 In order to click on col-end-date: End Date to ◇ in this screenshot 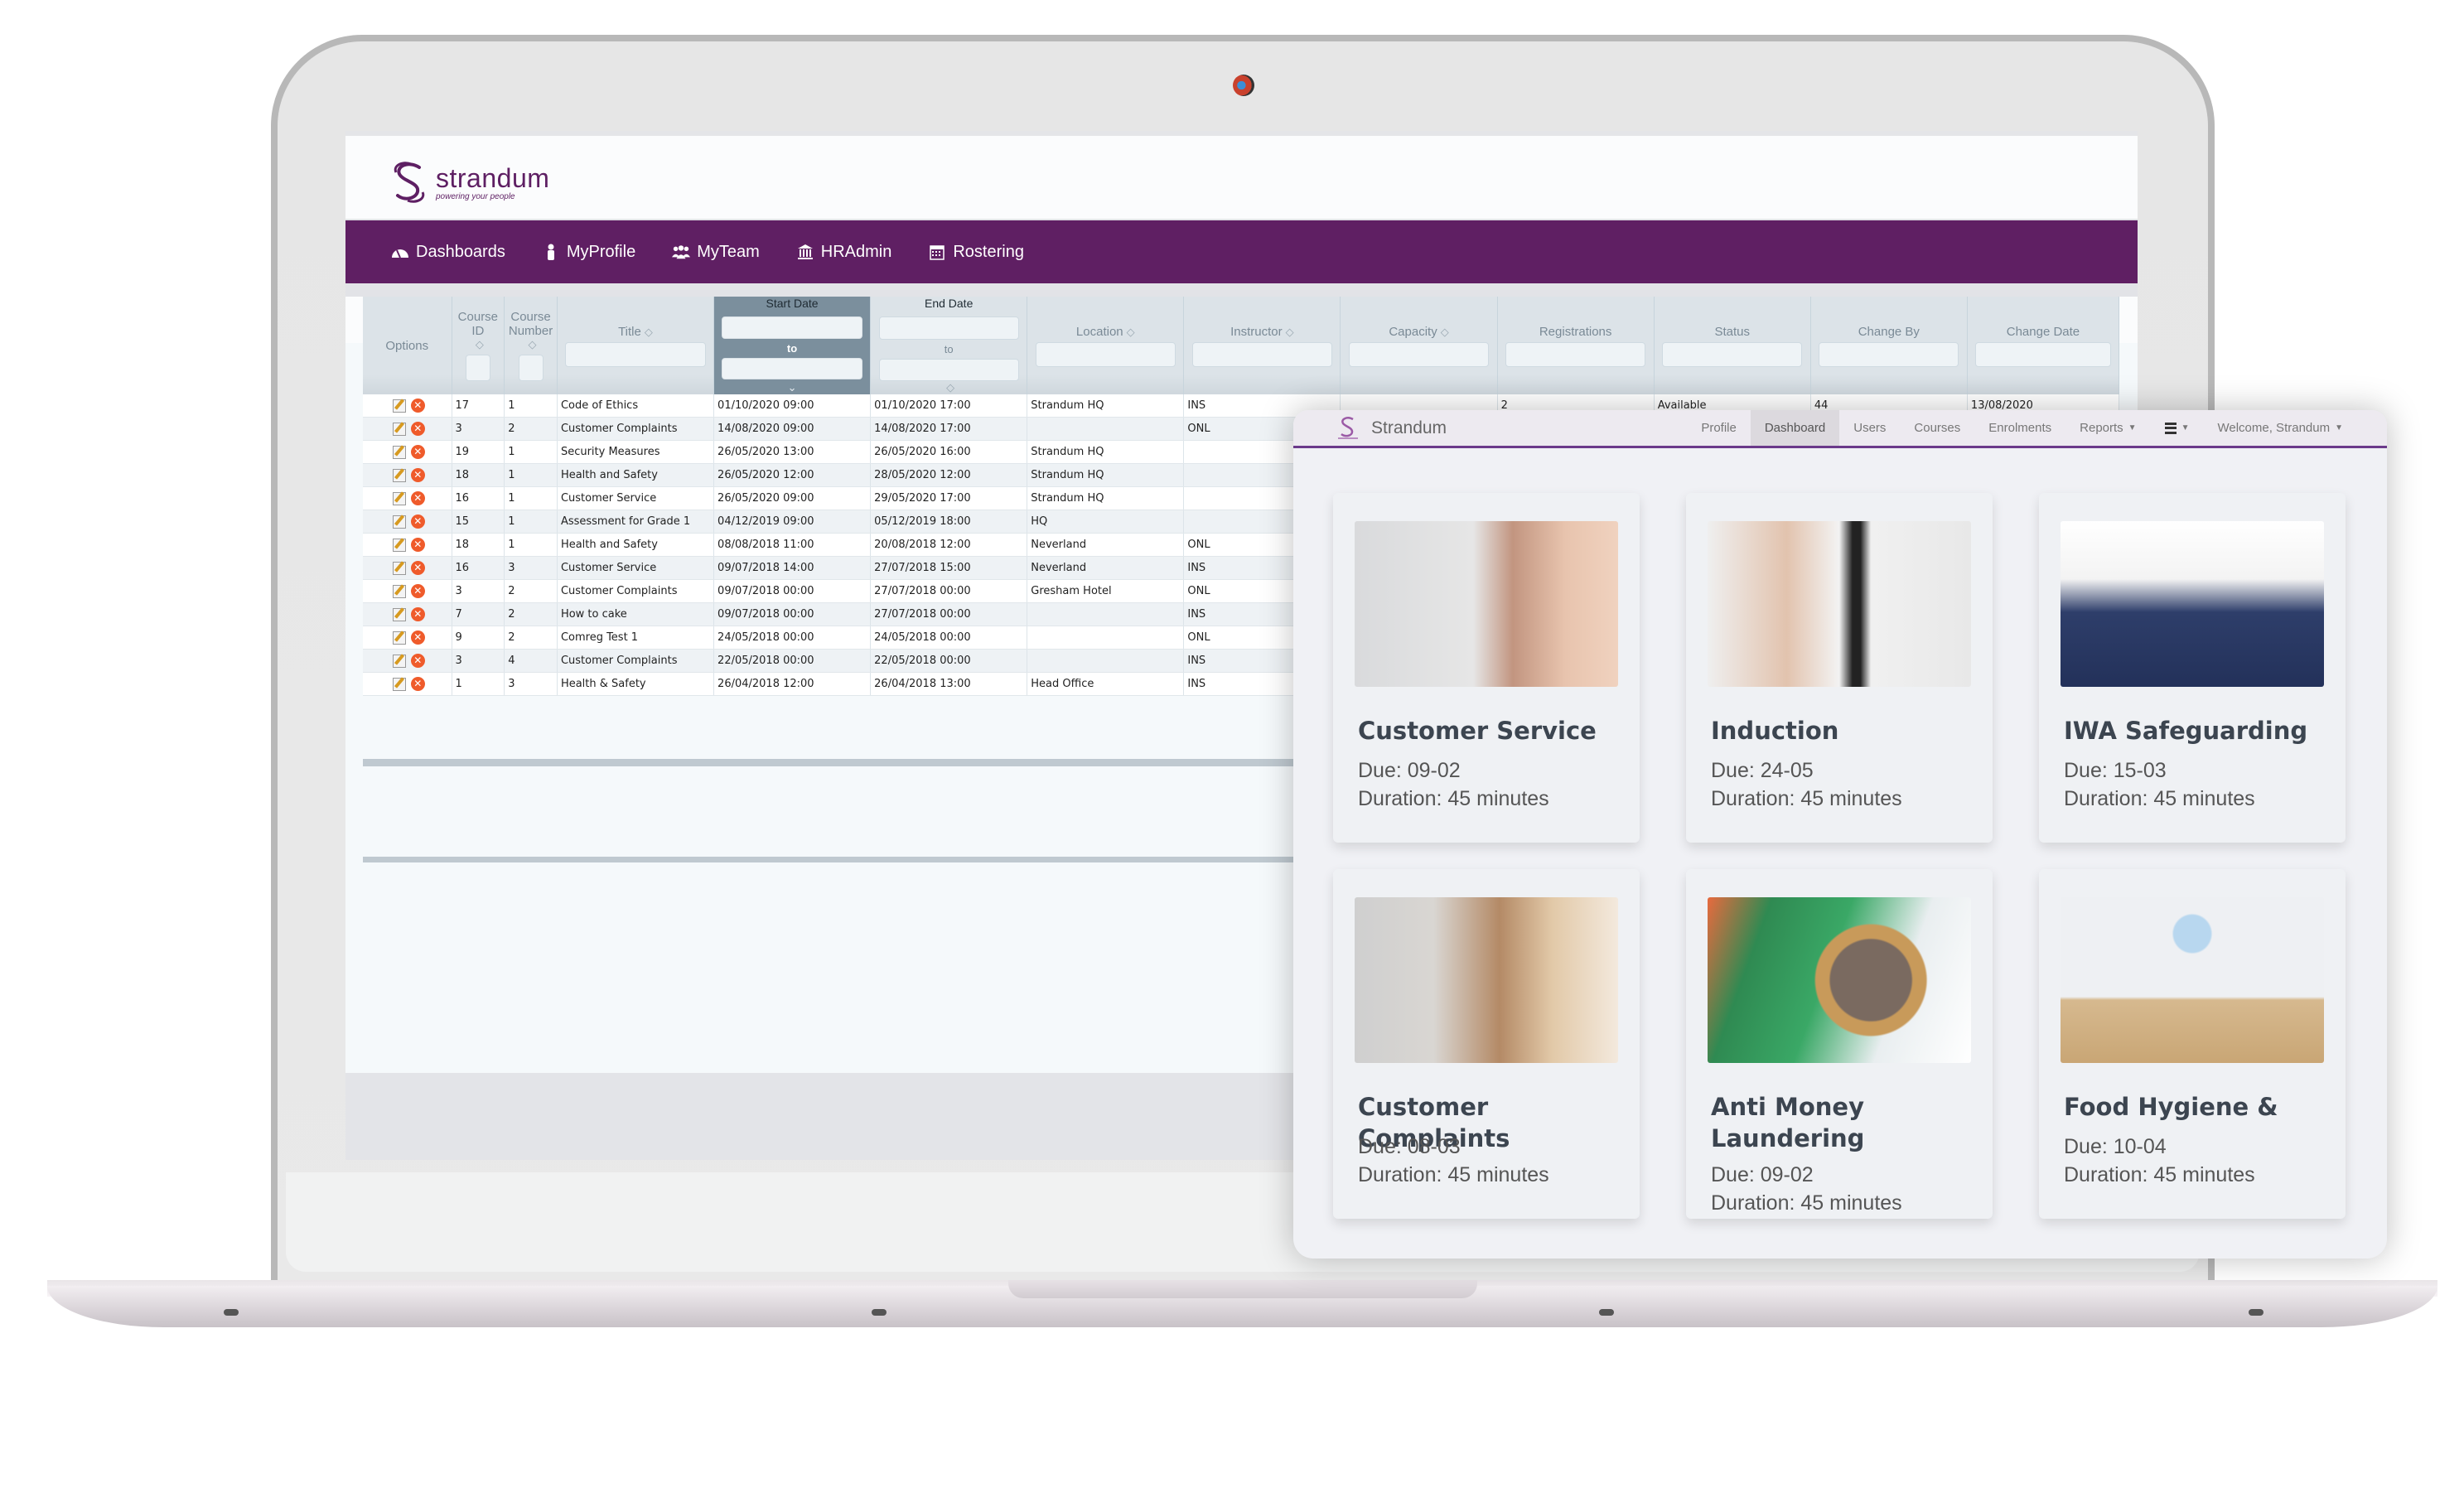, I will do `click(949, 345)`.